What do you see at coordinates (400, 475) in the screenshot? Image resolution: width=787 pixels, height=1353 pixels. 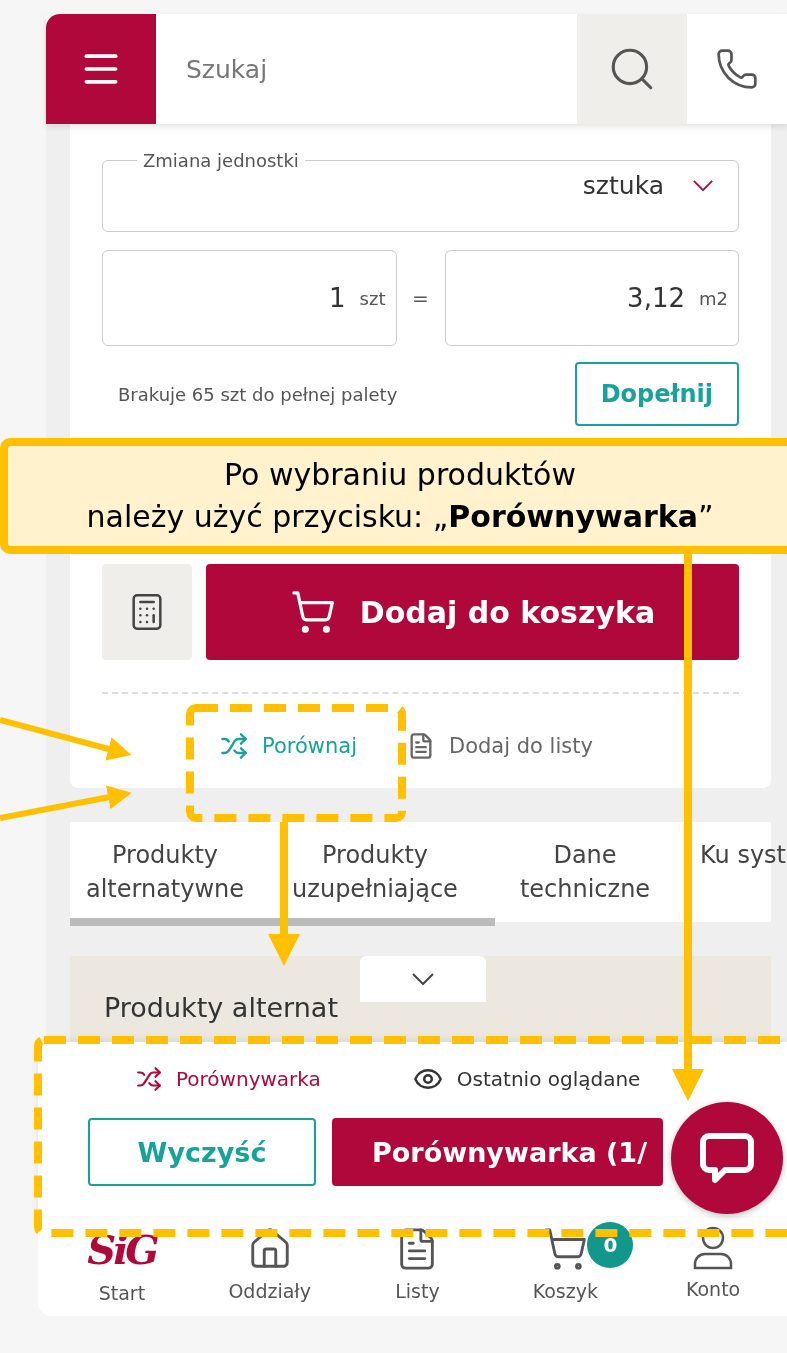 I see `callout-text: Po wybraniu produktów` at bounding box center [400, 475].